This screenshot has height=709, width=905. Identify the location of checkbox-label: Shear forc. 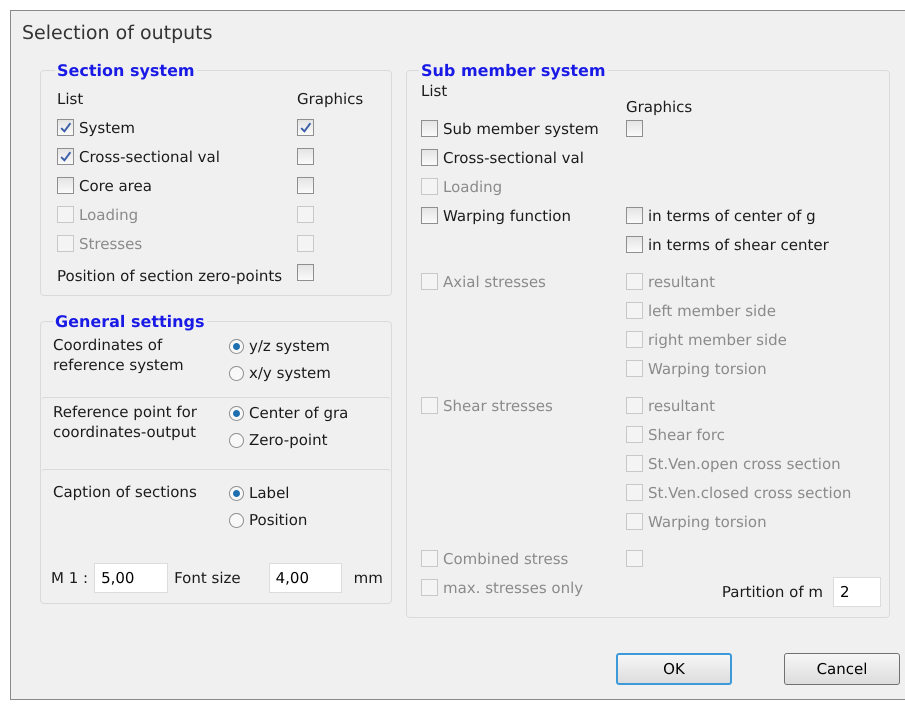
(686, 435).